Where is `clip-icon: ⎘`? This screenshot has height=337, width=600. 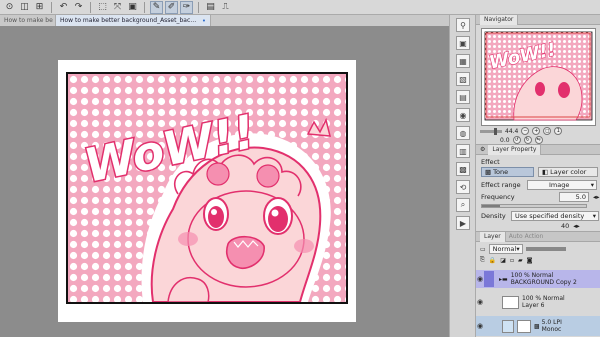
clip-icon: ⎘ is located at coordinates (482, 260).